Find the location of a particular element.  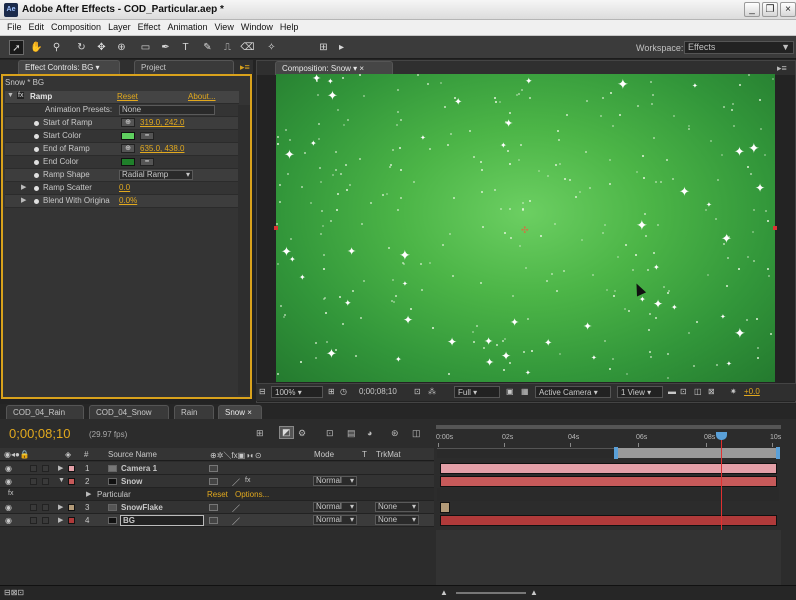

fx-switch-icon: fx is located at coordinates (247, 480).